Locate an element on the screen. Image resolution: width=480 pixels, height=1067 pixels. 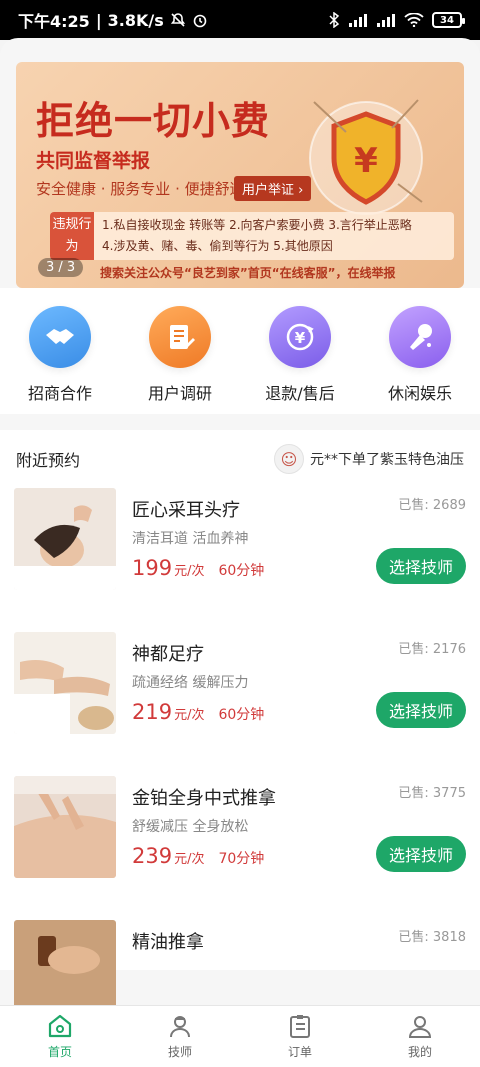
service-price: 219 元/次 60分钟 is located at coordinates (198, 712).